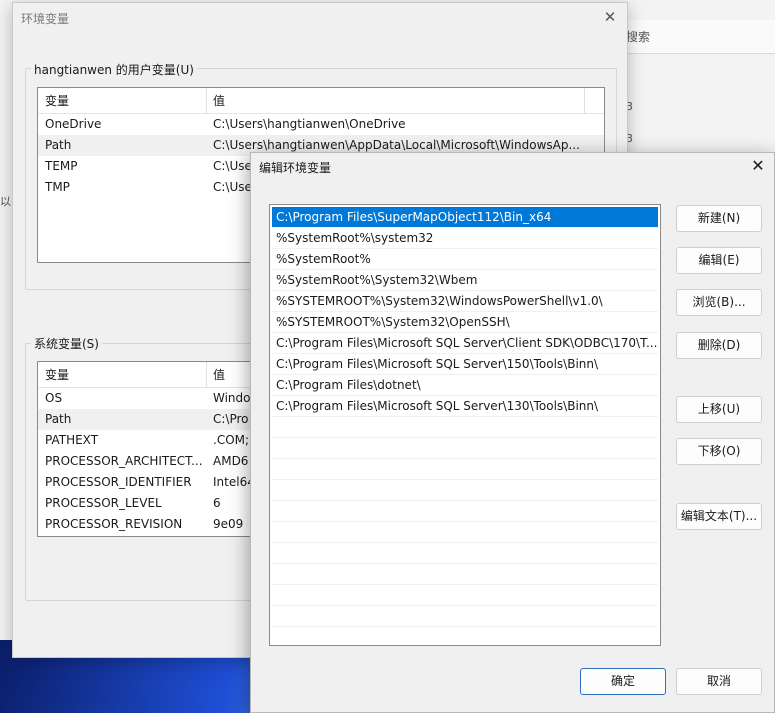 This screenshot has height=713, width=775. What do you see at coordinates (66, 343) in the screenshot?
I see `system-variables-label: 系统变量(S)` at bounding box center [66, 343].